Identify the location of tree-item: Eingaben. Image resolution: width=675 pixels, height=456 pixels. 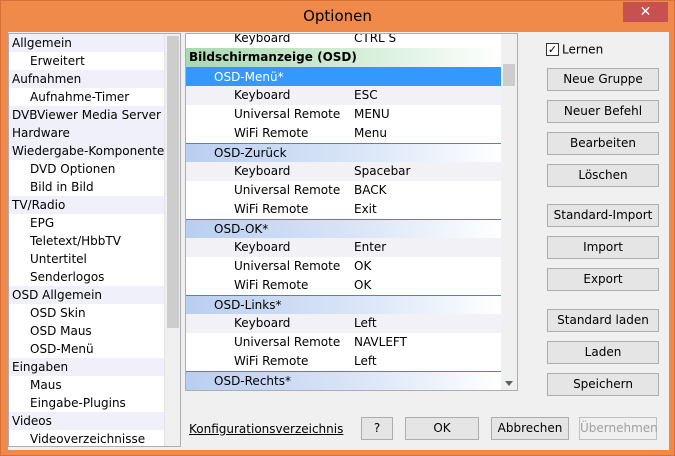
(94, 367).